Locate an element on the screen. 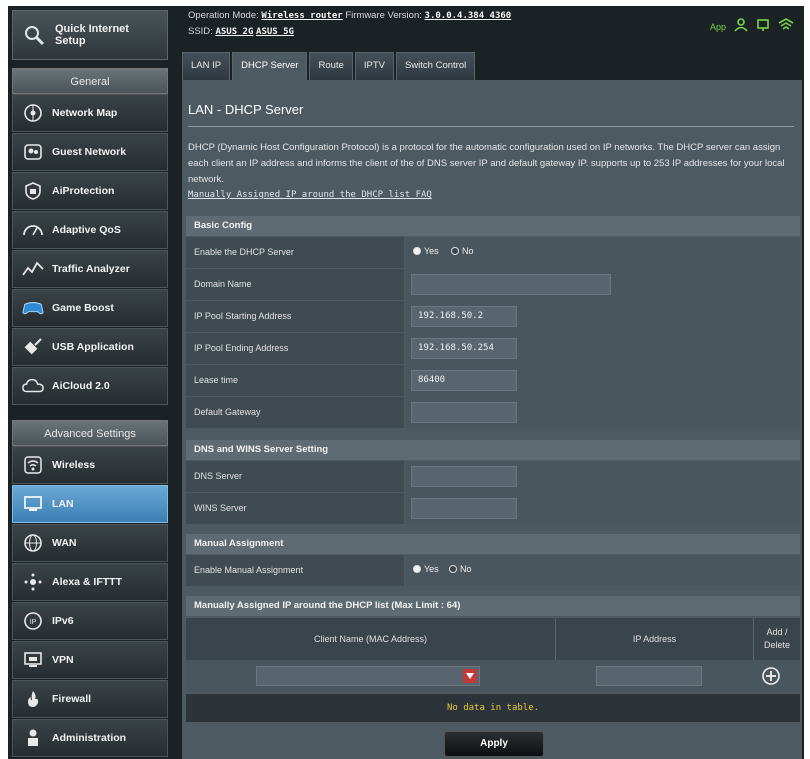 This screenshot has height=759, width=810. enable-dhcp-value: Yes No is located at coordinates (602, 252).